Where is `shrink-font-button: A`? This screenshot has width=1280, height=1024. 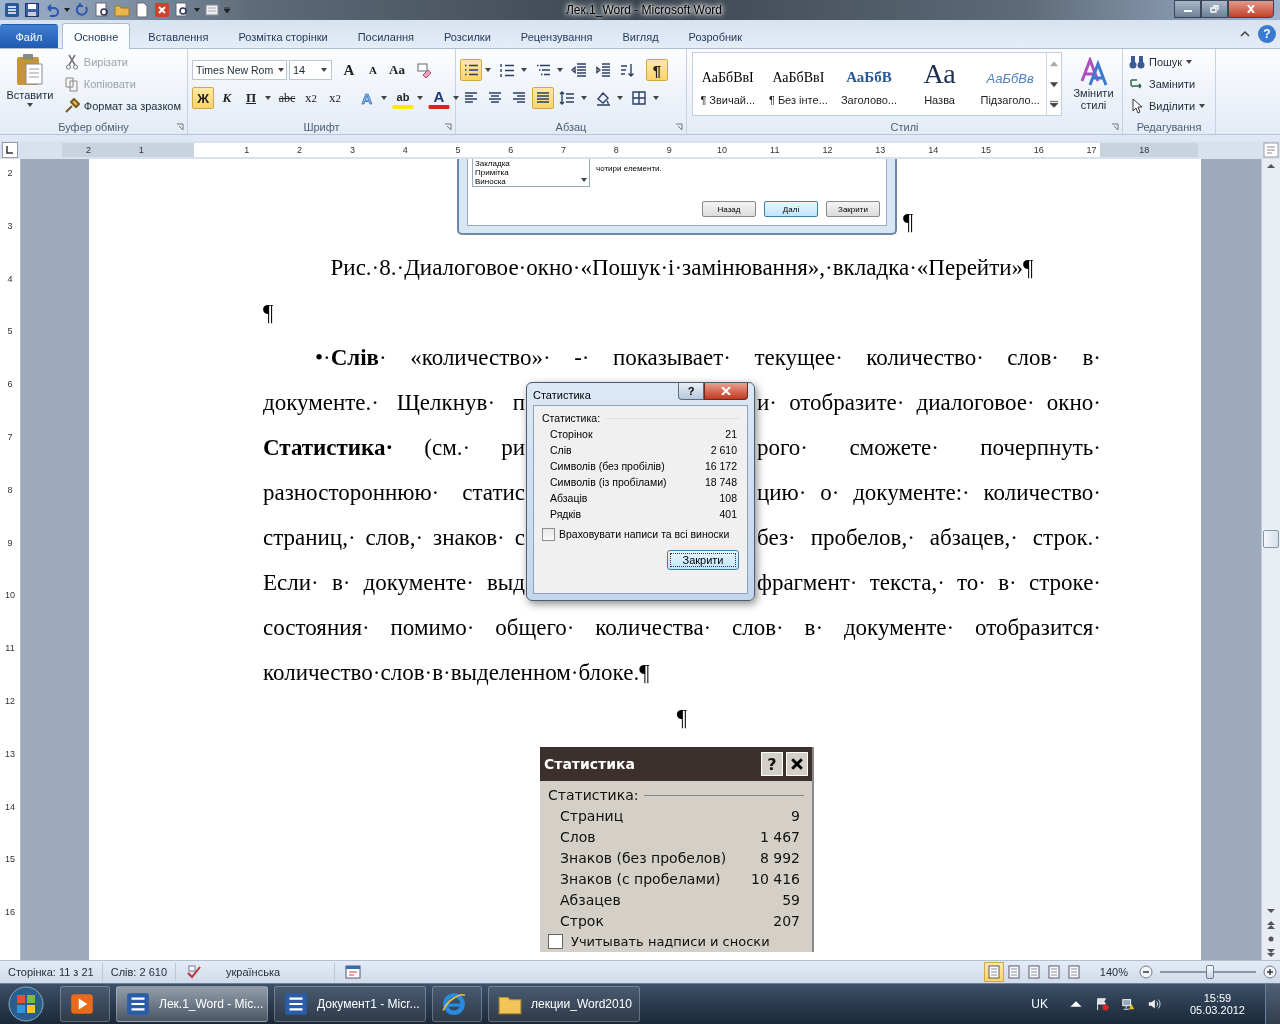 shrink-font-button: A is located at coordinates (373, 70).